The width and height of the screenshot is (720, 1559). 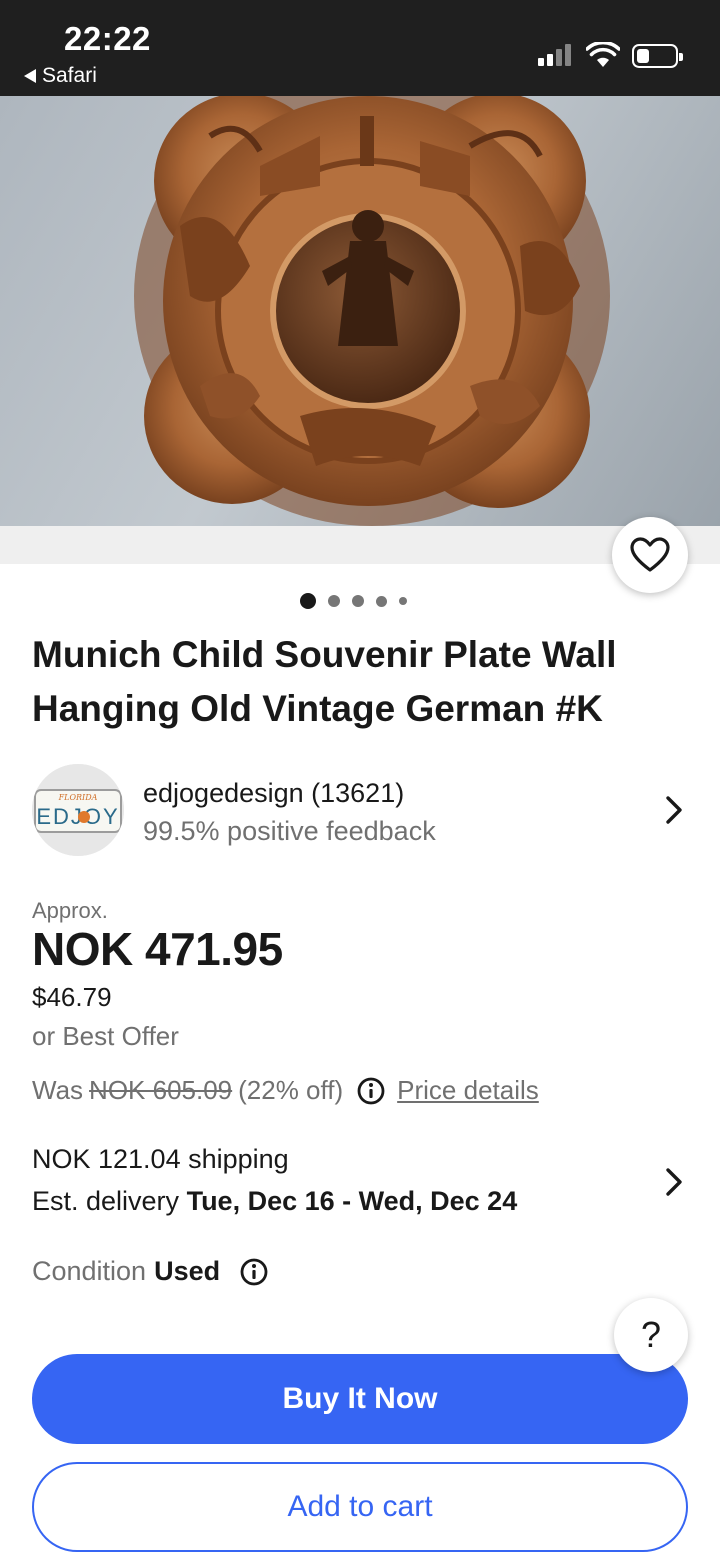 I want to click on condition-row: Condition Used, so click(x=150, y=1271).